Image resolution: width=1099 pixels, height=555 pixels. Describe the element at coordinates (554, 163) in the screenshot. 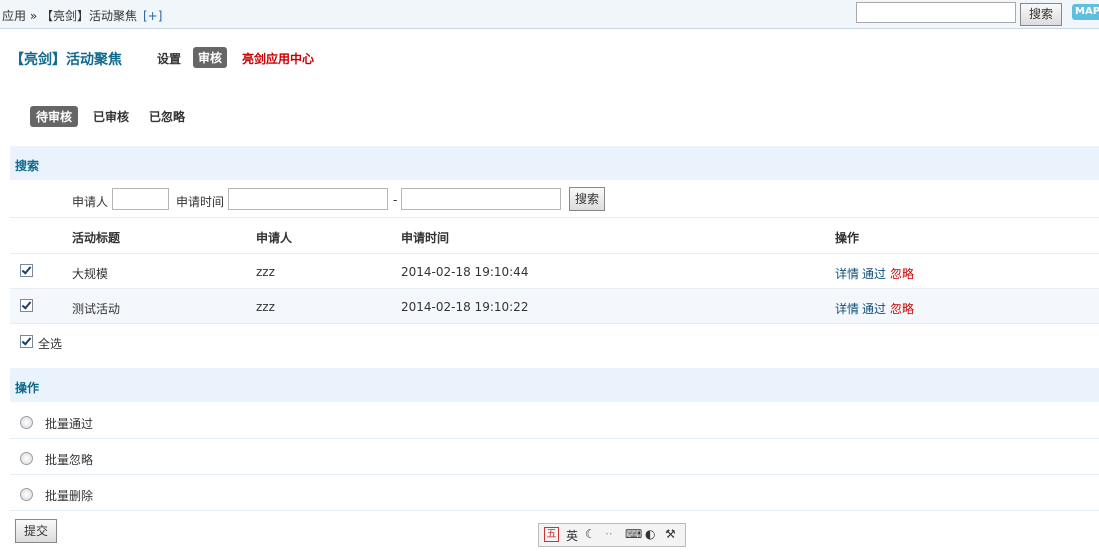

I see `search-section-header: 搜索` at that location.